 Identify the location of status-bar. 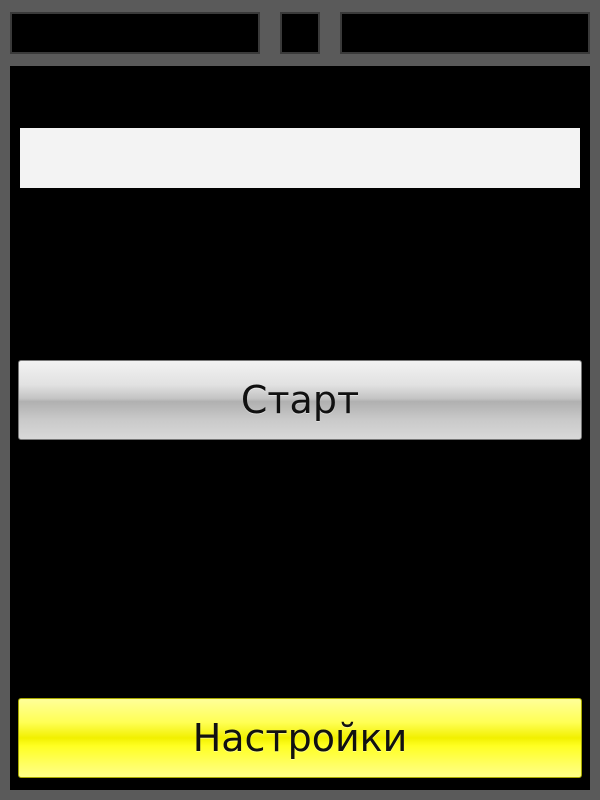
(300, 33).